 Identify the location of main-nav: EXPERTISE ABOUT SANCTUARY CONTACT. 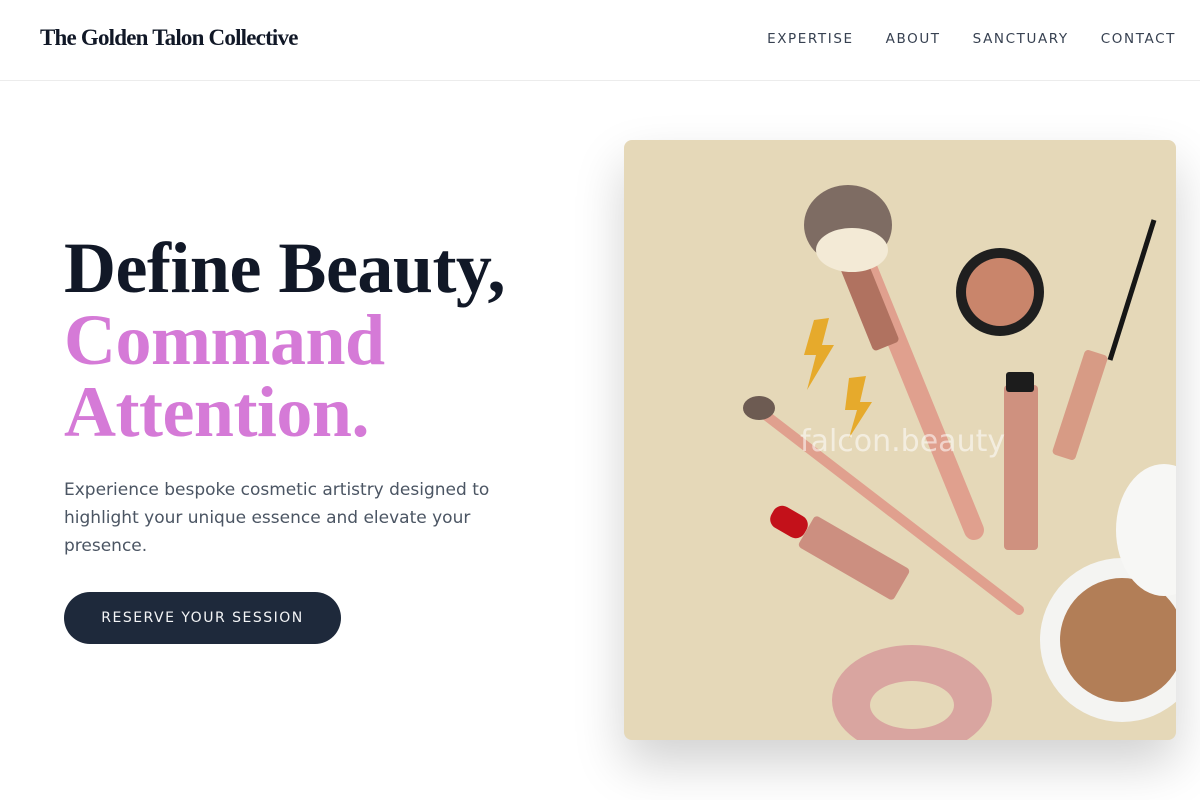
(971, 39).